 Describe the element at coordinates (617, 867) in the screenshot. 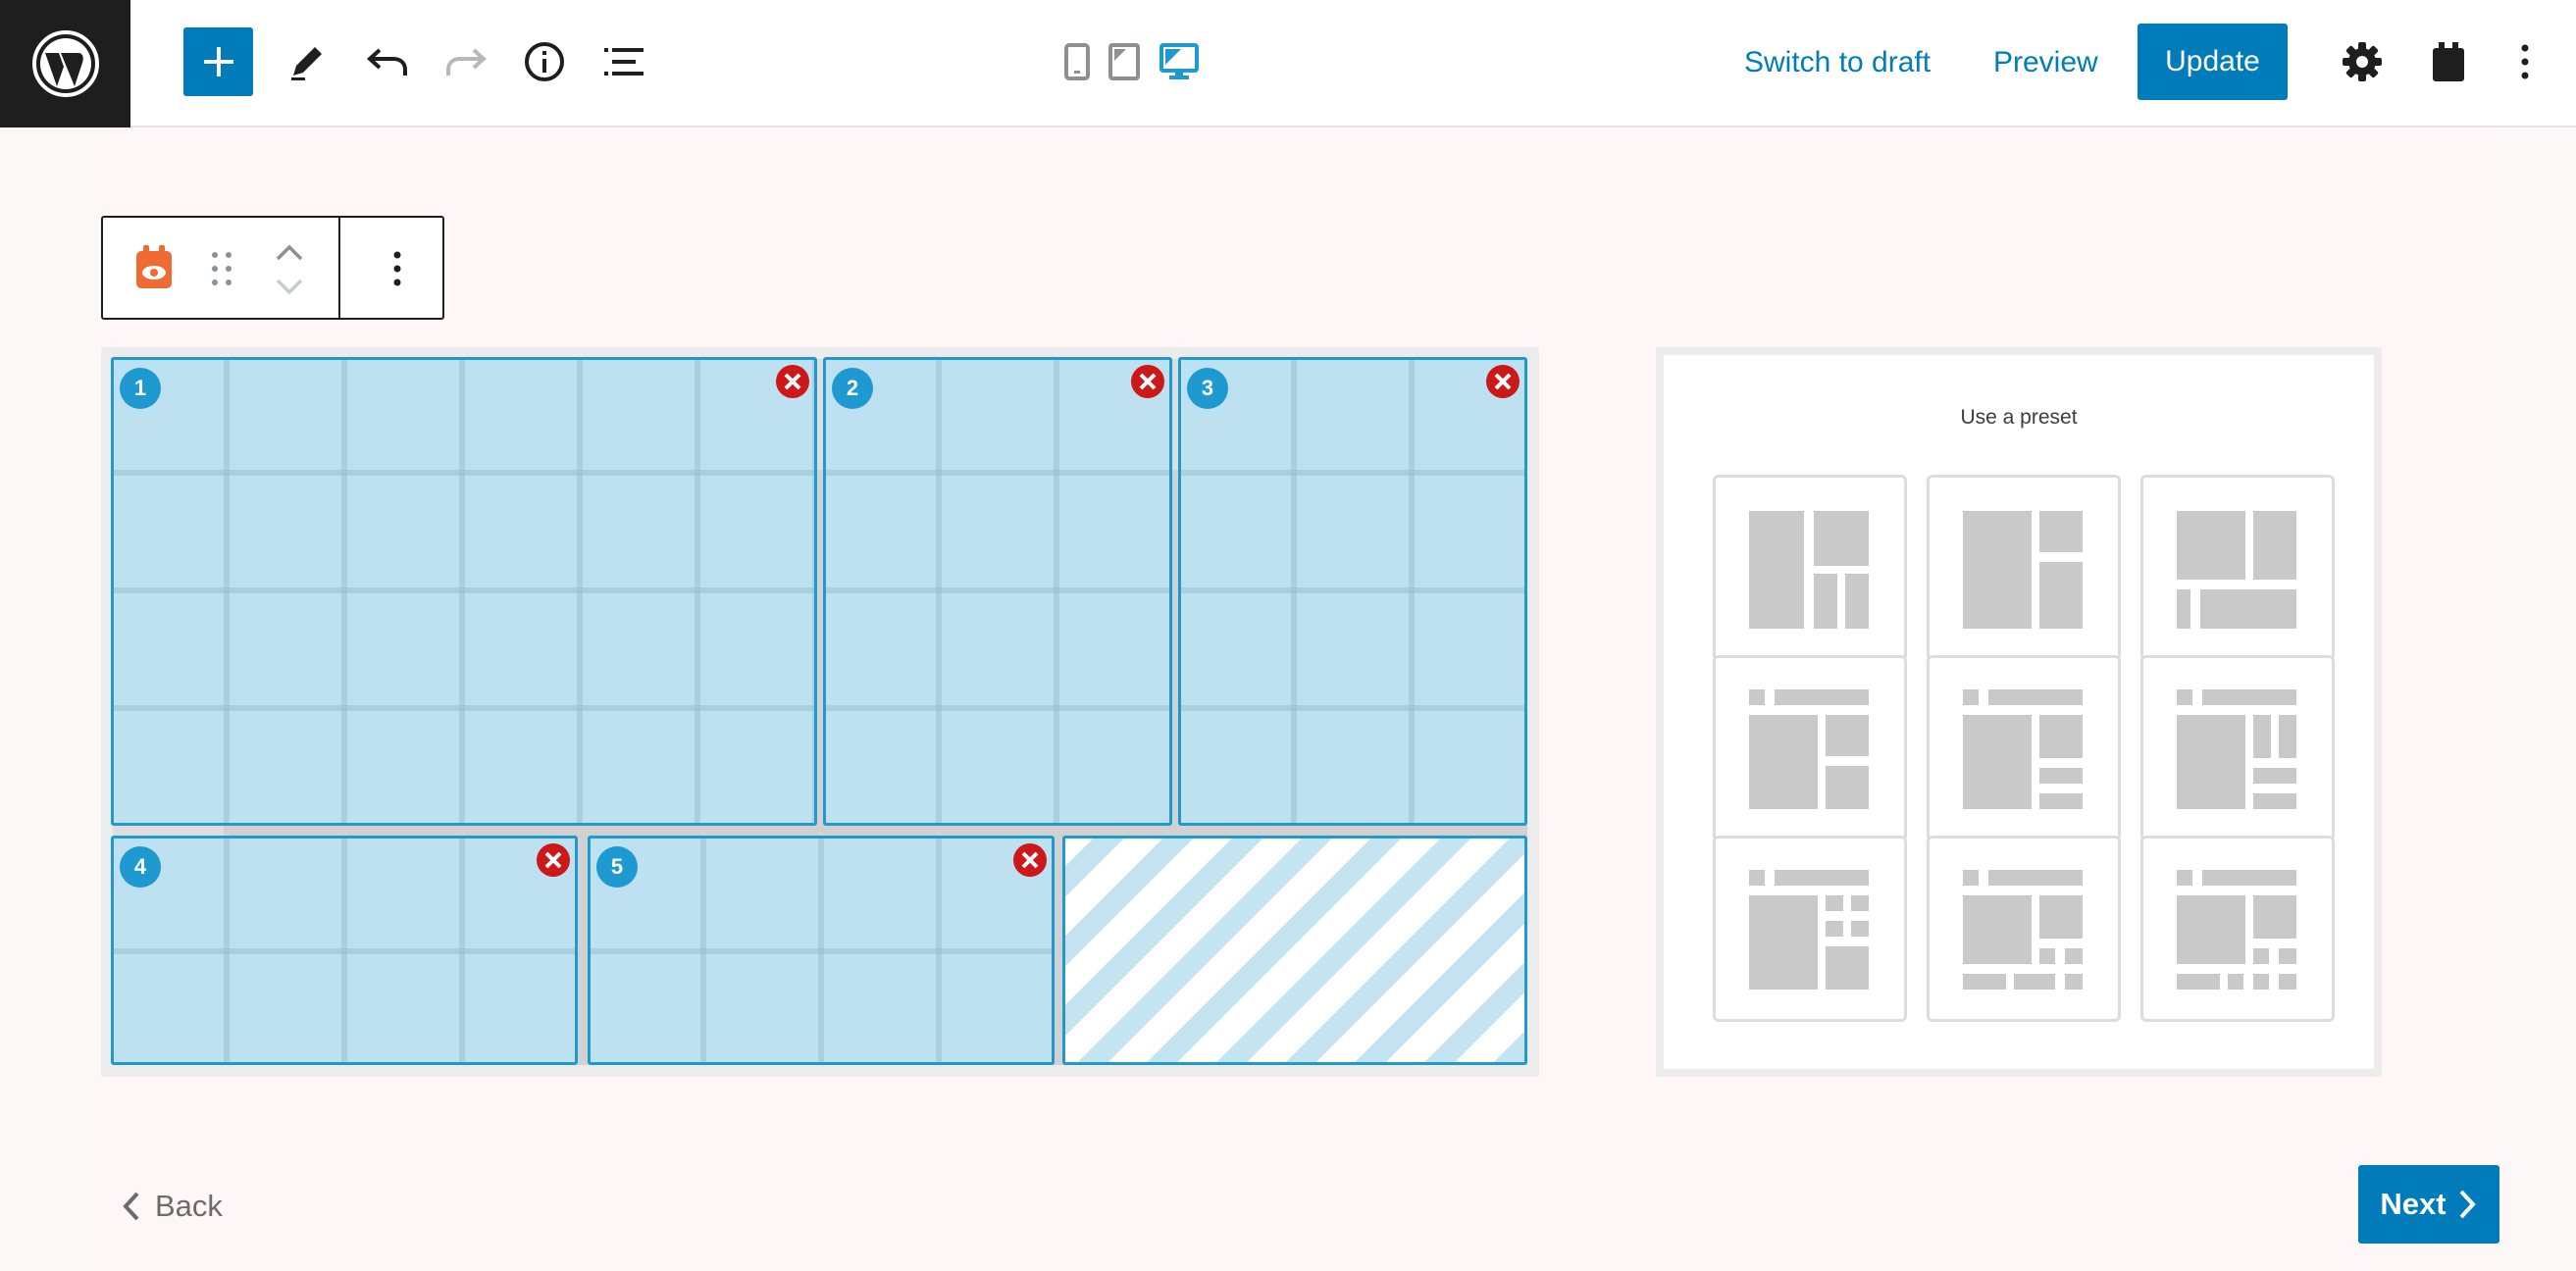

I see `area-number-badge: 5` at that location.